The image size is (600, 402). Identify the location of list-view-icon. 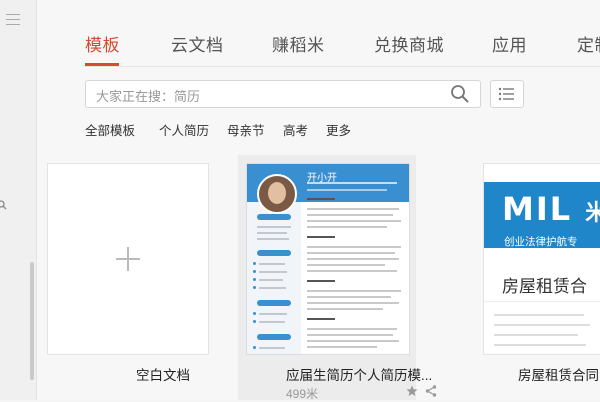
(506, 94).